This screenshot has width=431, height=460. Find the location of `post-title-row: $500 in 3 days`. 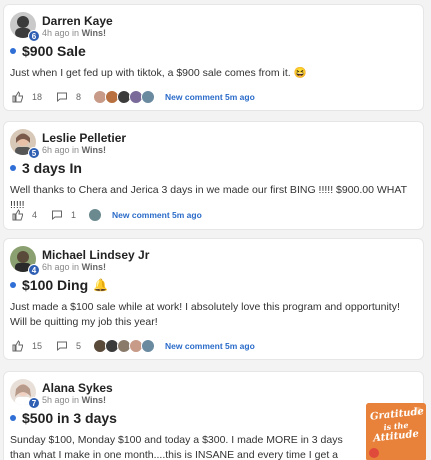

post-title-row: $500 in 3 days is located at coordinates (63, 418).